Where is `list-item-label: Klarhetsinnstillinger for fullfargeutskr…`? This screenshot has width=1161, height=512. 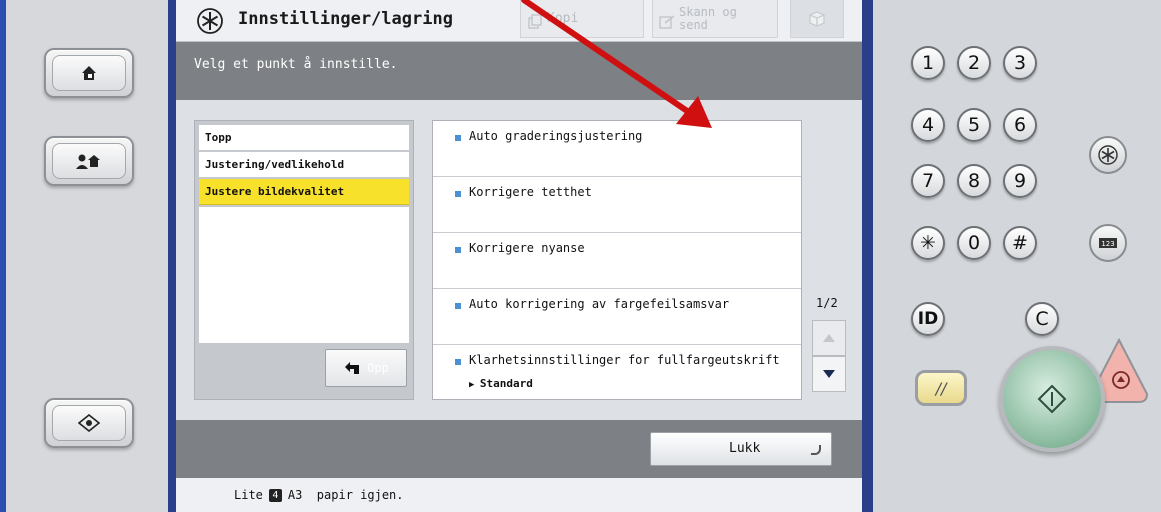 list-item-label: Klarhetsinnstillinger for fullfargeutskr… is located at coordinates (624, 360).